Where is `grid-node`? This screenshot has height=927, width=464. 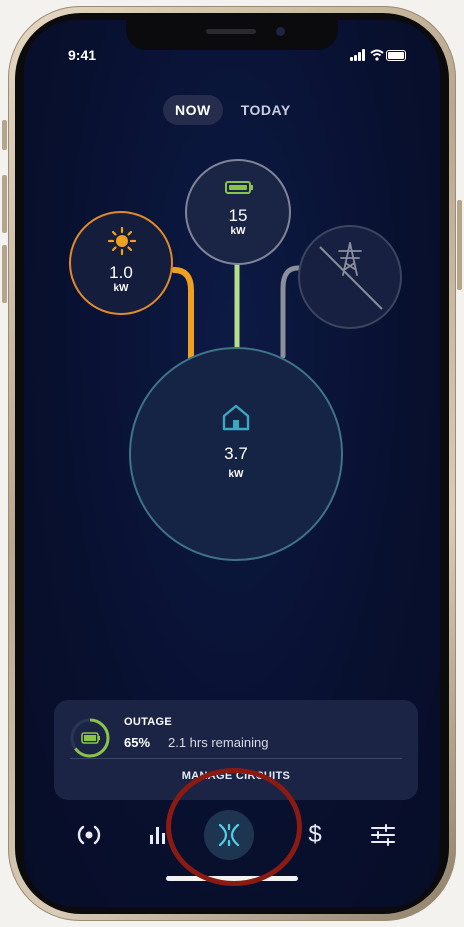 grid-node is located at coordinates (350, 277).